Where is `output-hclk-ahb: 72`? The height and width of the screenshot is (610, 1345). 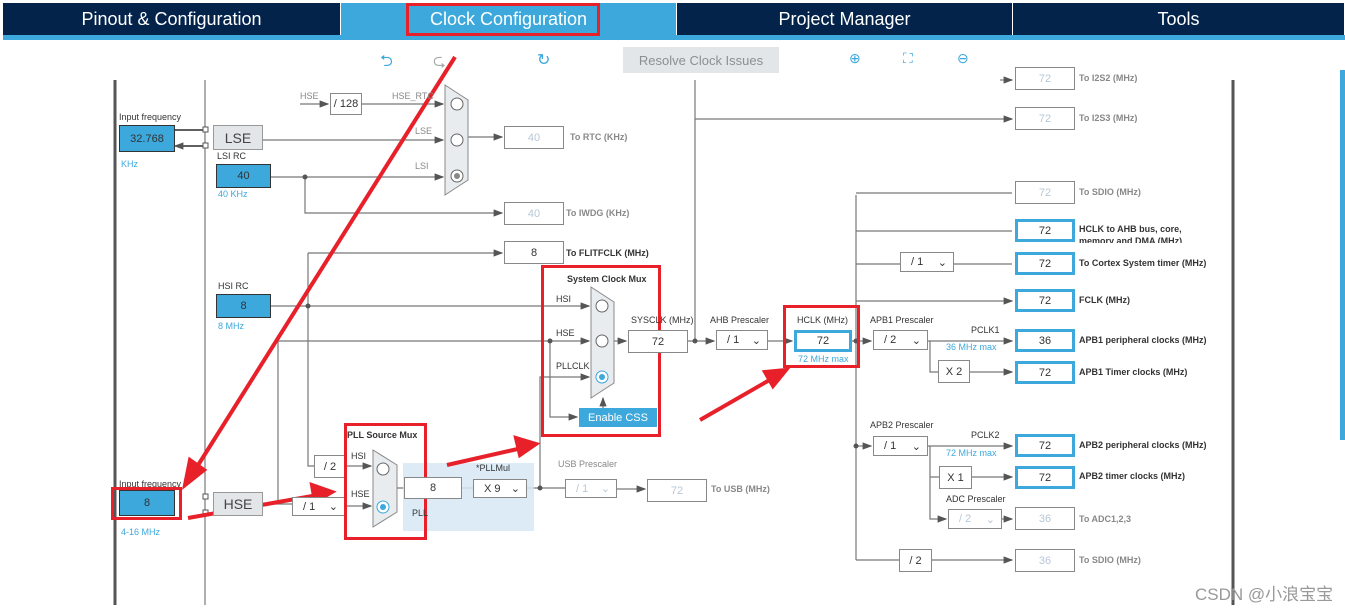
output-hclk-ahb: 72 is located at coordinates (1045, 230).